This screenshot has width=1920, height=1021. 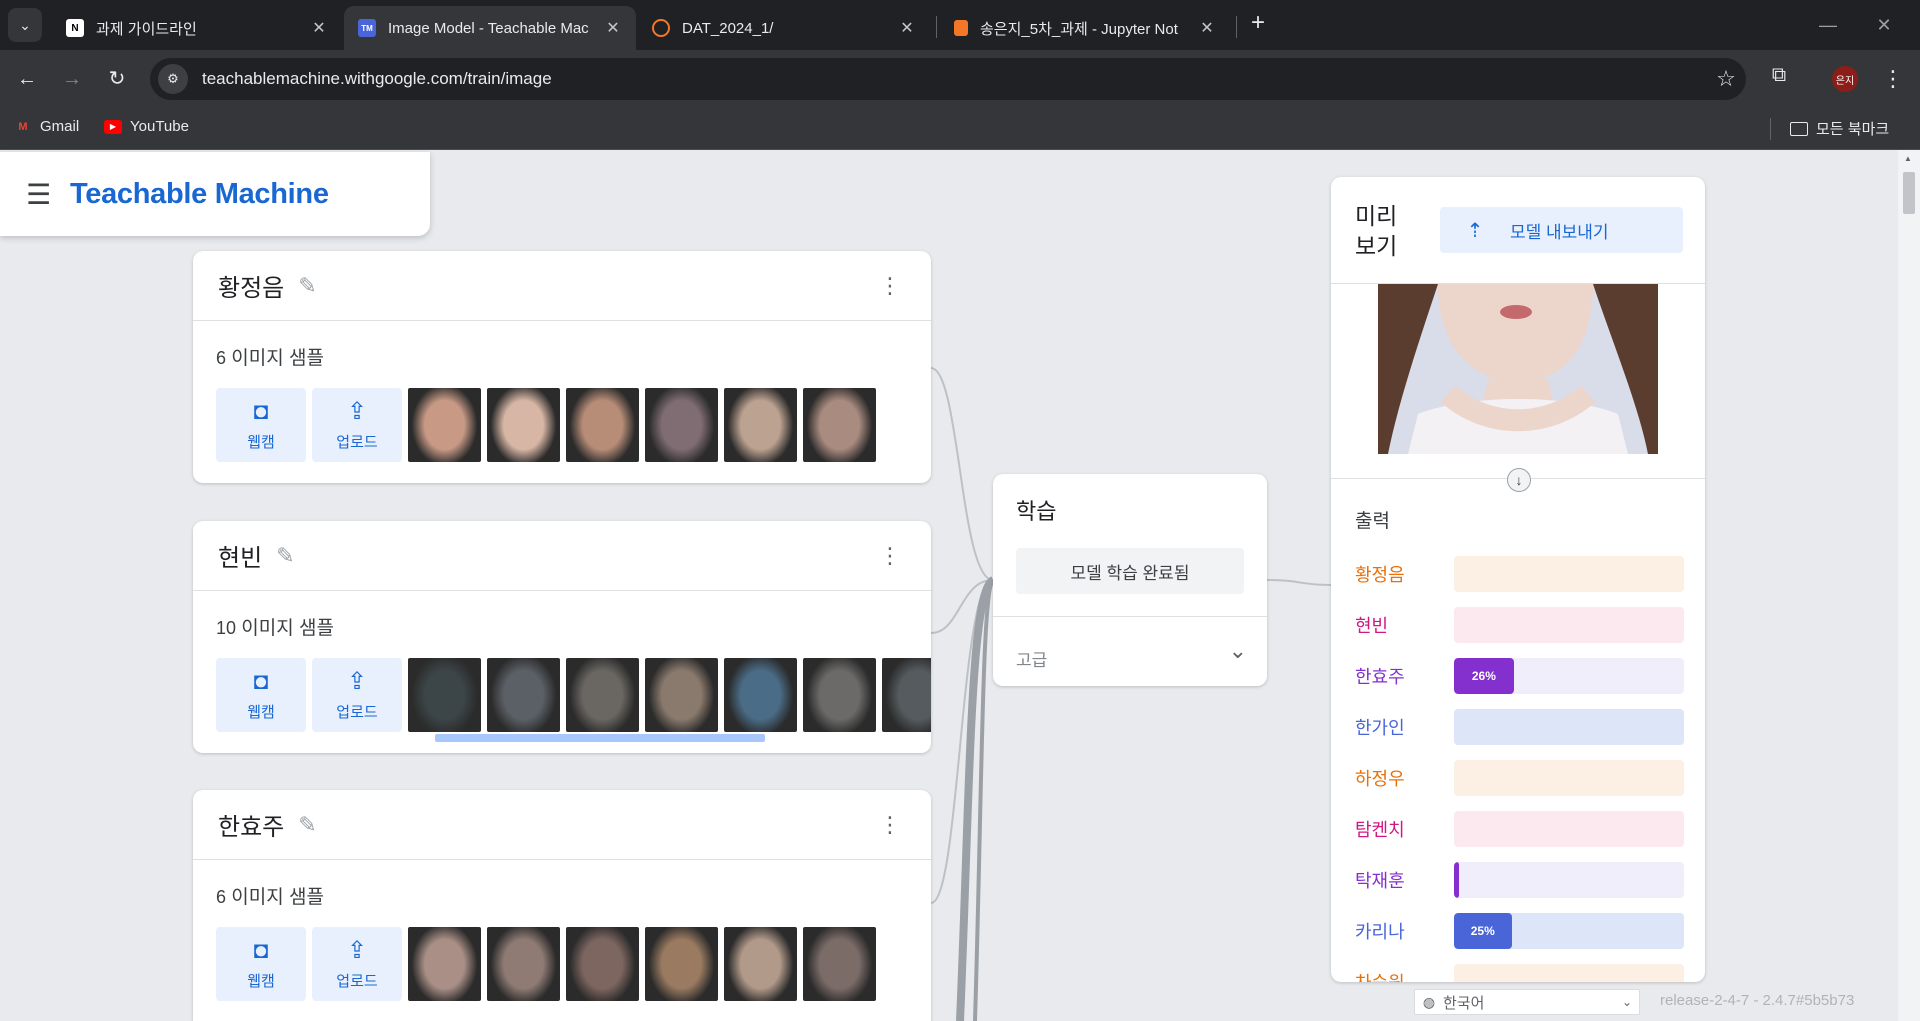 I want to click on reload-icon: ↻, so click(x=117, y=79).